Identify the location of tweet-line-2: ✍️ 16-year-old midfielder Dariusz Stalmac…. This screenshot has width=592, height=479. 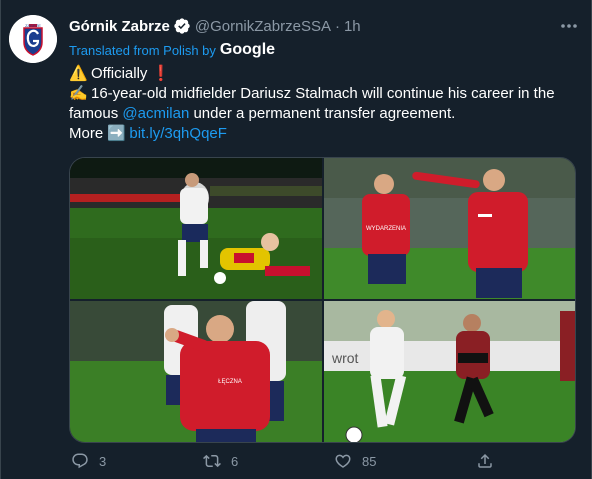
(324, 94).